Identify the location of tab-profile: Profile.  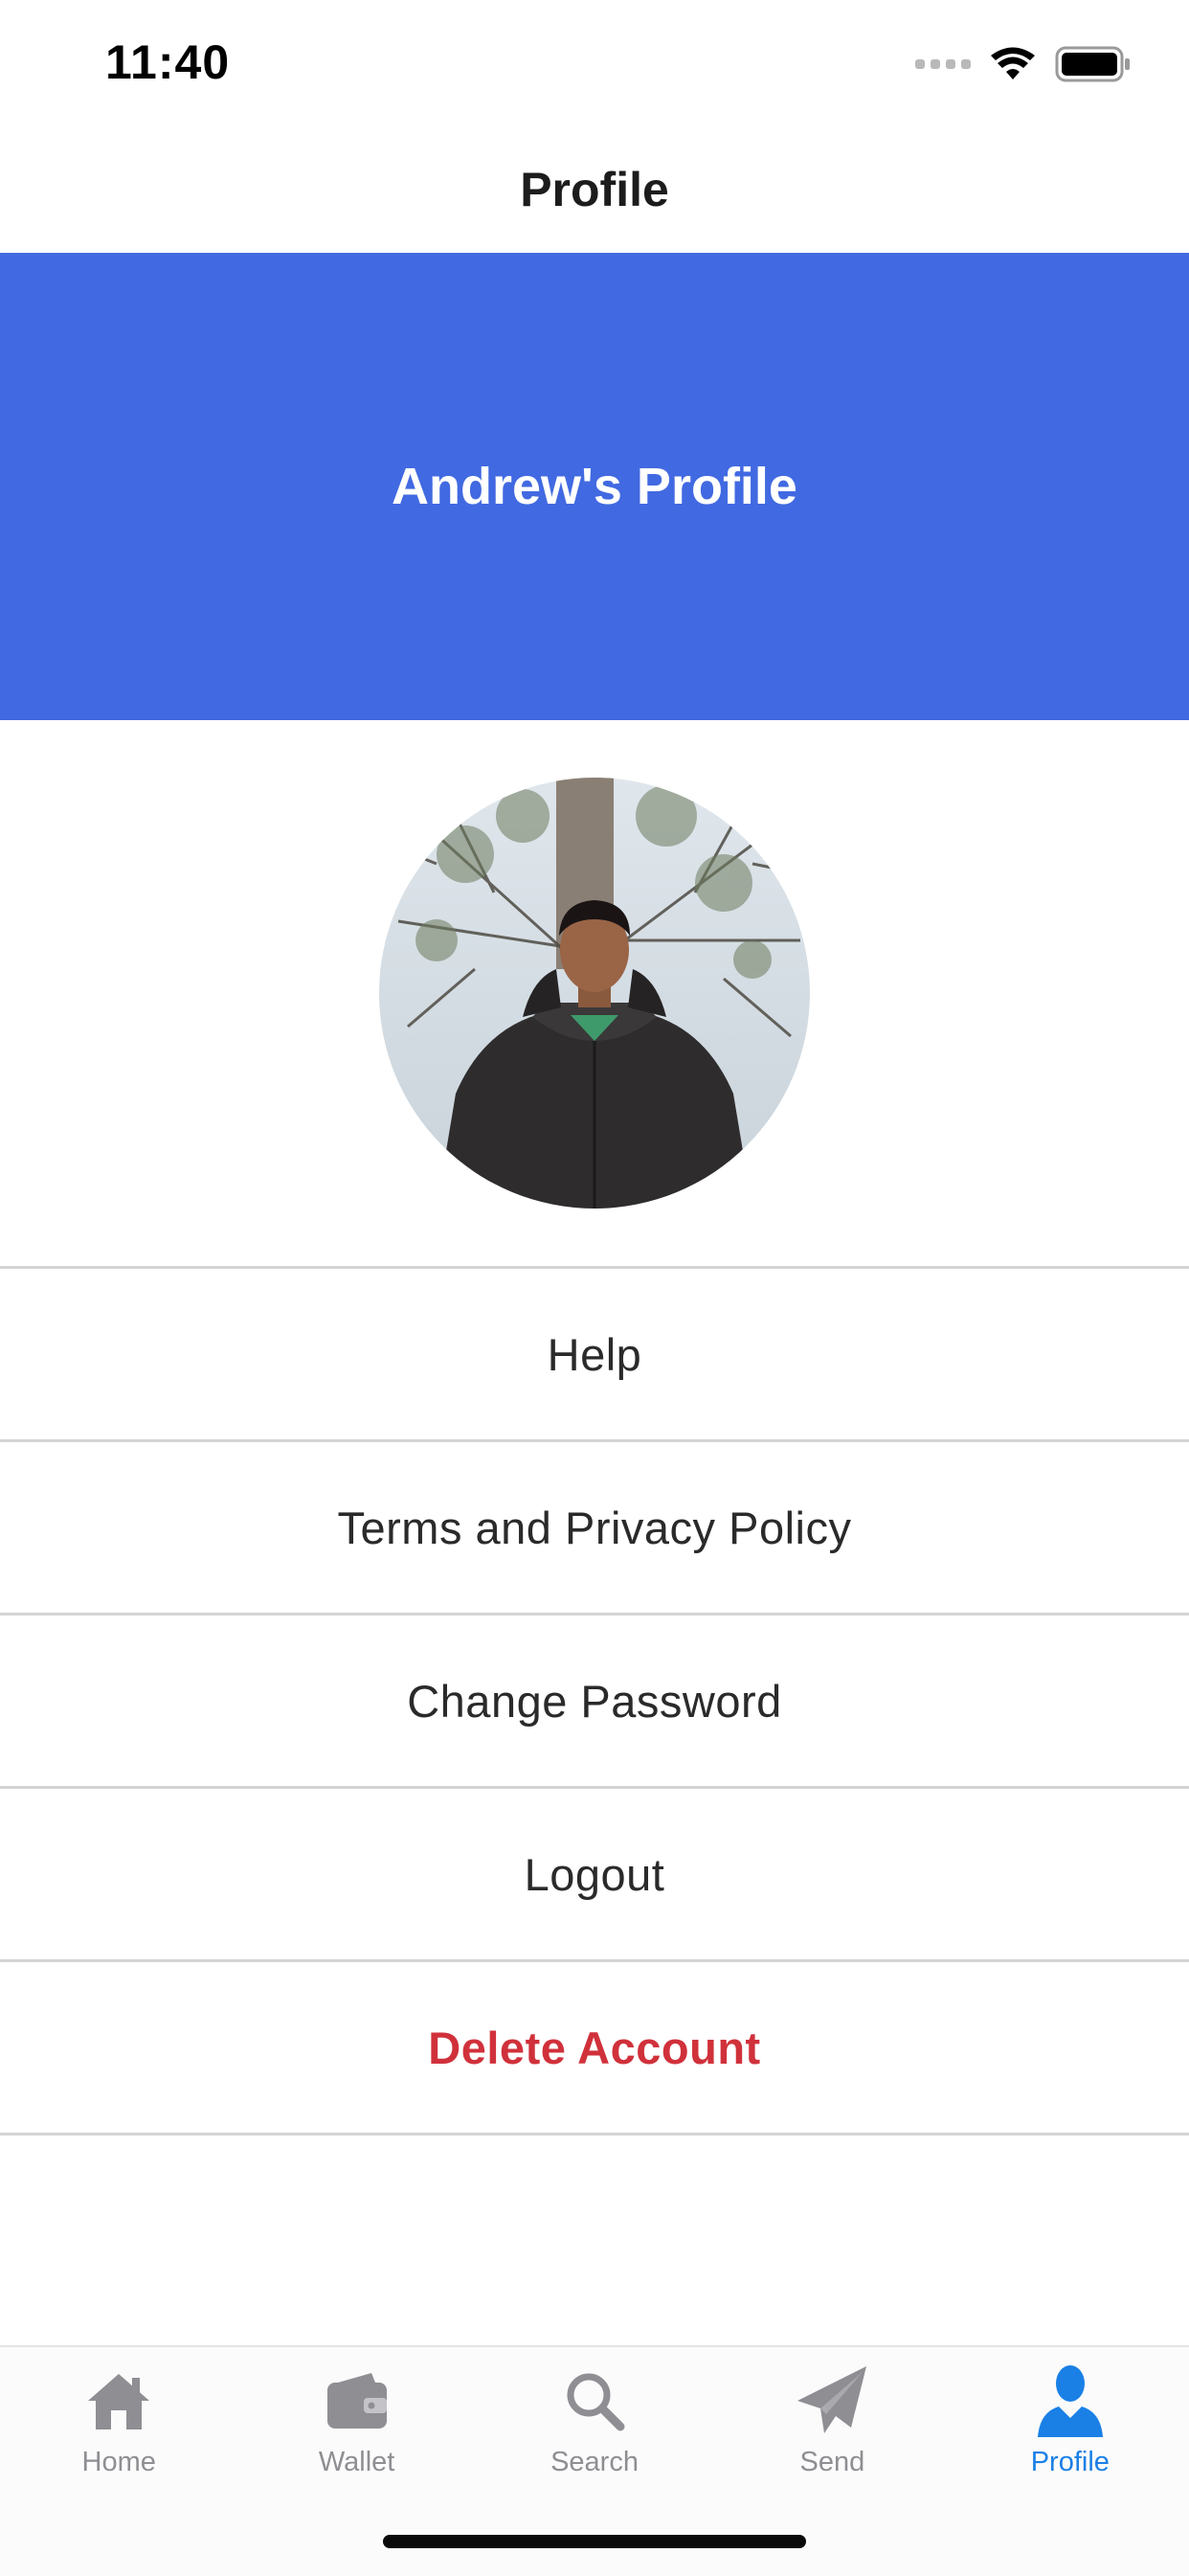
(1070, 2426).